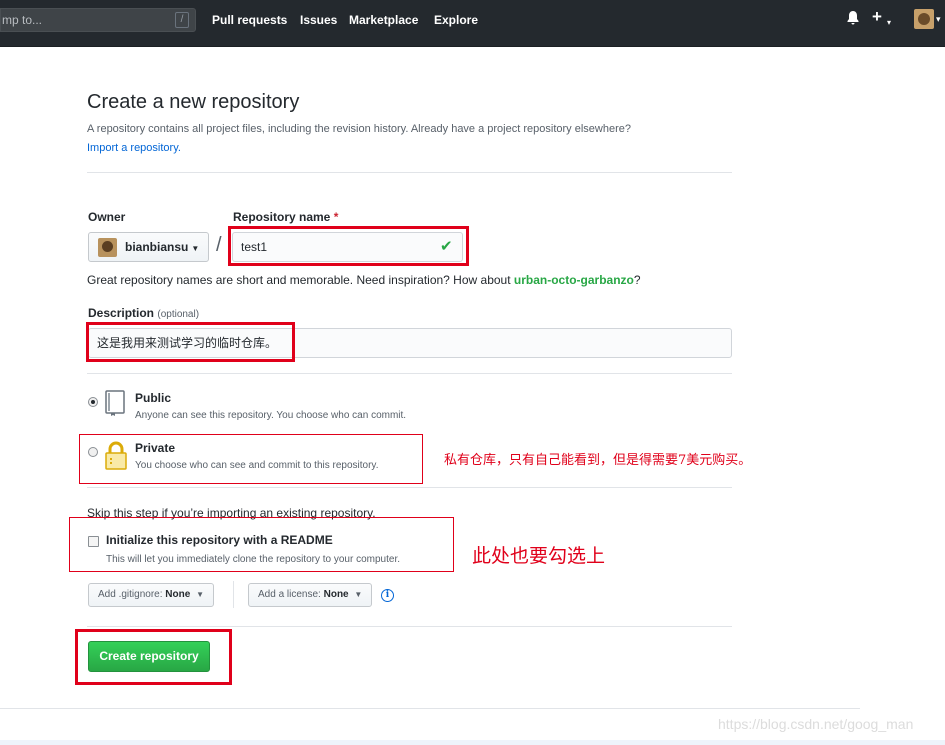 The width and height of the screenshot is (945, 745). Describe the element at coordinates (539, 556) in the screenshot. I see `readme-annotation-note: 此处也要勾选上` at that location.